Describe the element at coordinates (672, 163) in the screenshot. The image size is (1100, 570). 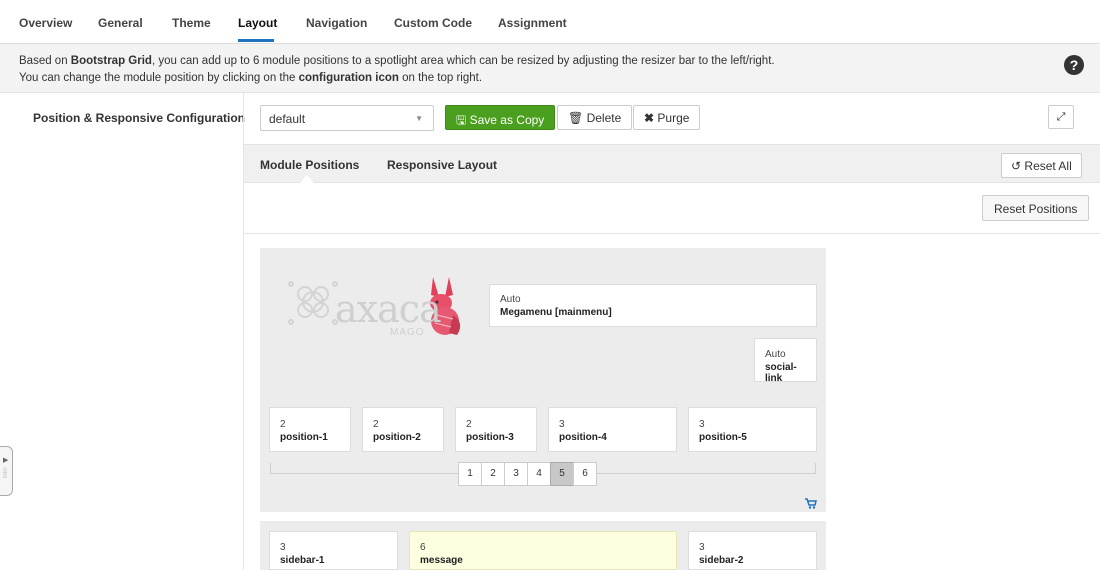
I see `layout-subtabs: Module Positions Responsive Layout` at that location.